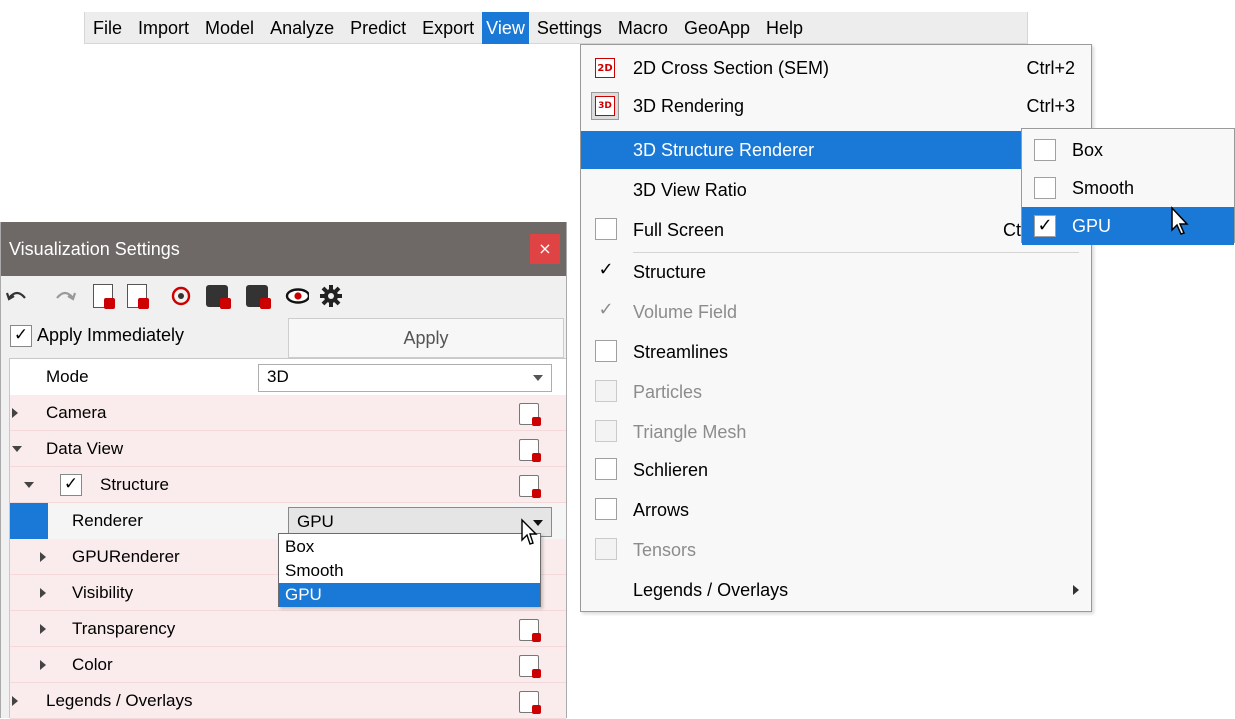 This screenshot has width=1235, height=719. What do you see at coordinates (1012, 230) in the screenshot?
I see `shortcut-label: Ct` at bounding box center [1012, 230].